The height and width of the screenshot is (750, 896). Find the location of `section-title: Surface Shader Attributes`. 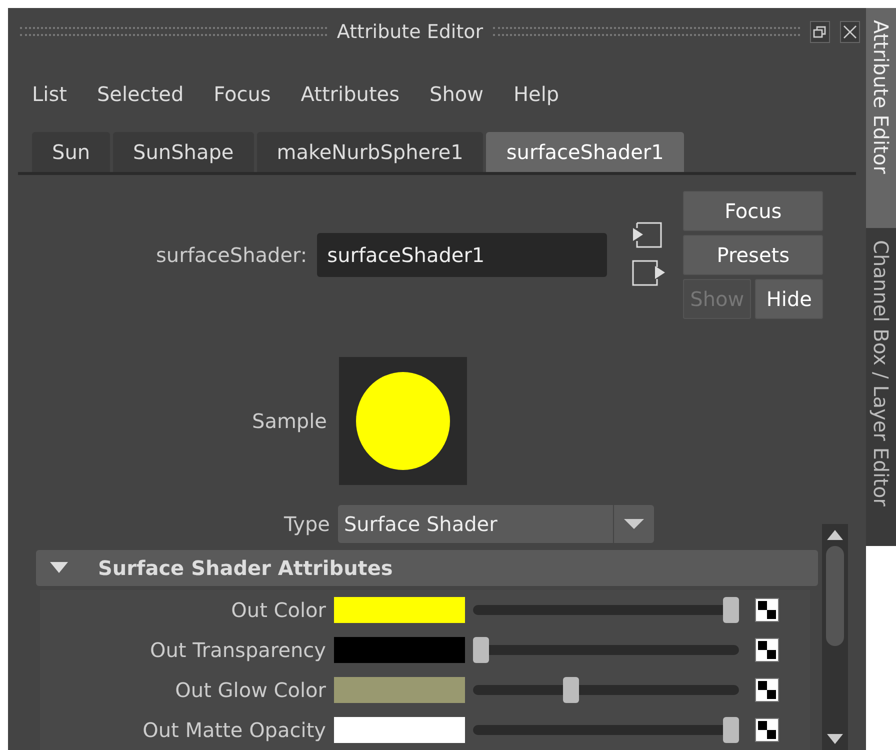

section-title: Surface Shader Attributes is located at coordinates (245, 568).